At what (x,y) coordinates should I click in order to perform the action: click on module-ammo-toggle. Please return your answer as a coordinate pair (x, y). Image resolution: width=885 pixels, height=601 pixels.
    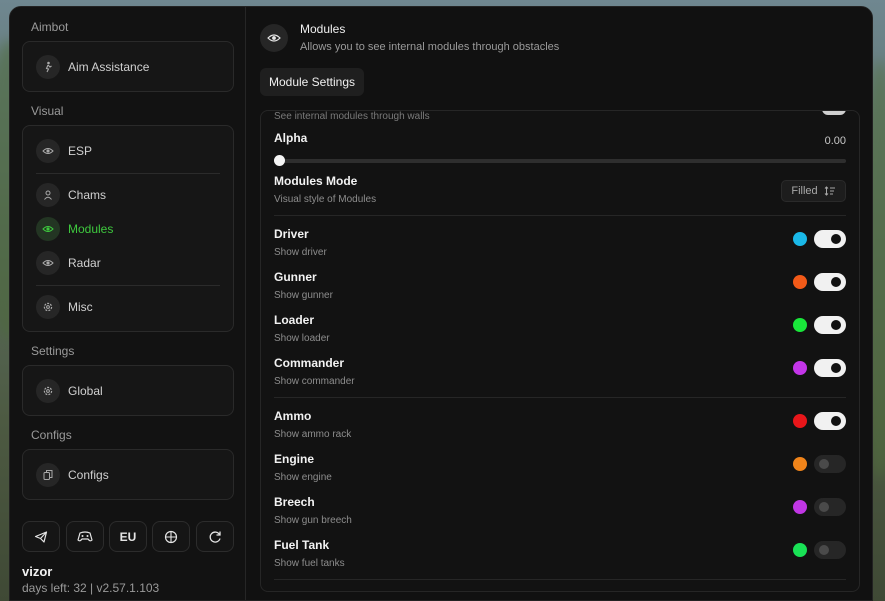
    Looking at the image, I should click on (830, 421).